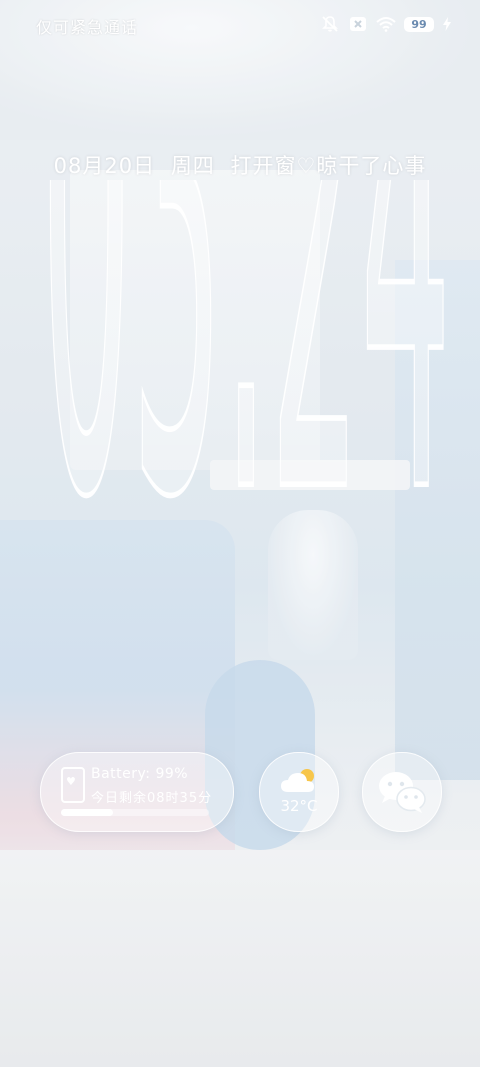 The height and width of the screenshot is (1067, 480). I want to click on date-text: 08月20日, so click(104, 166).